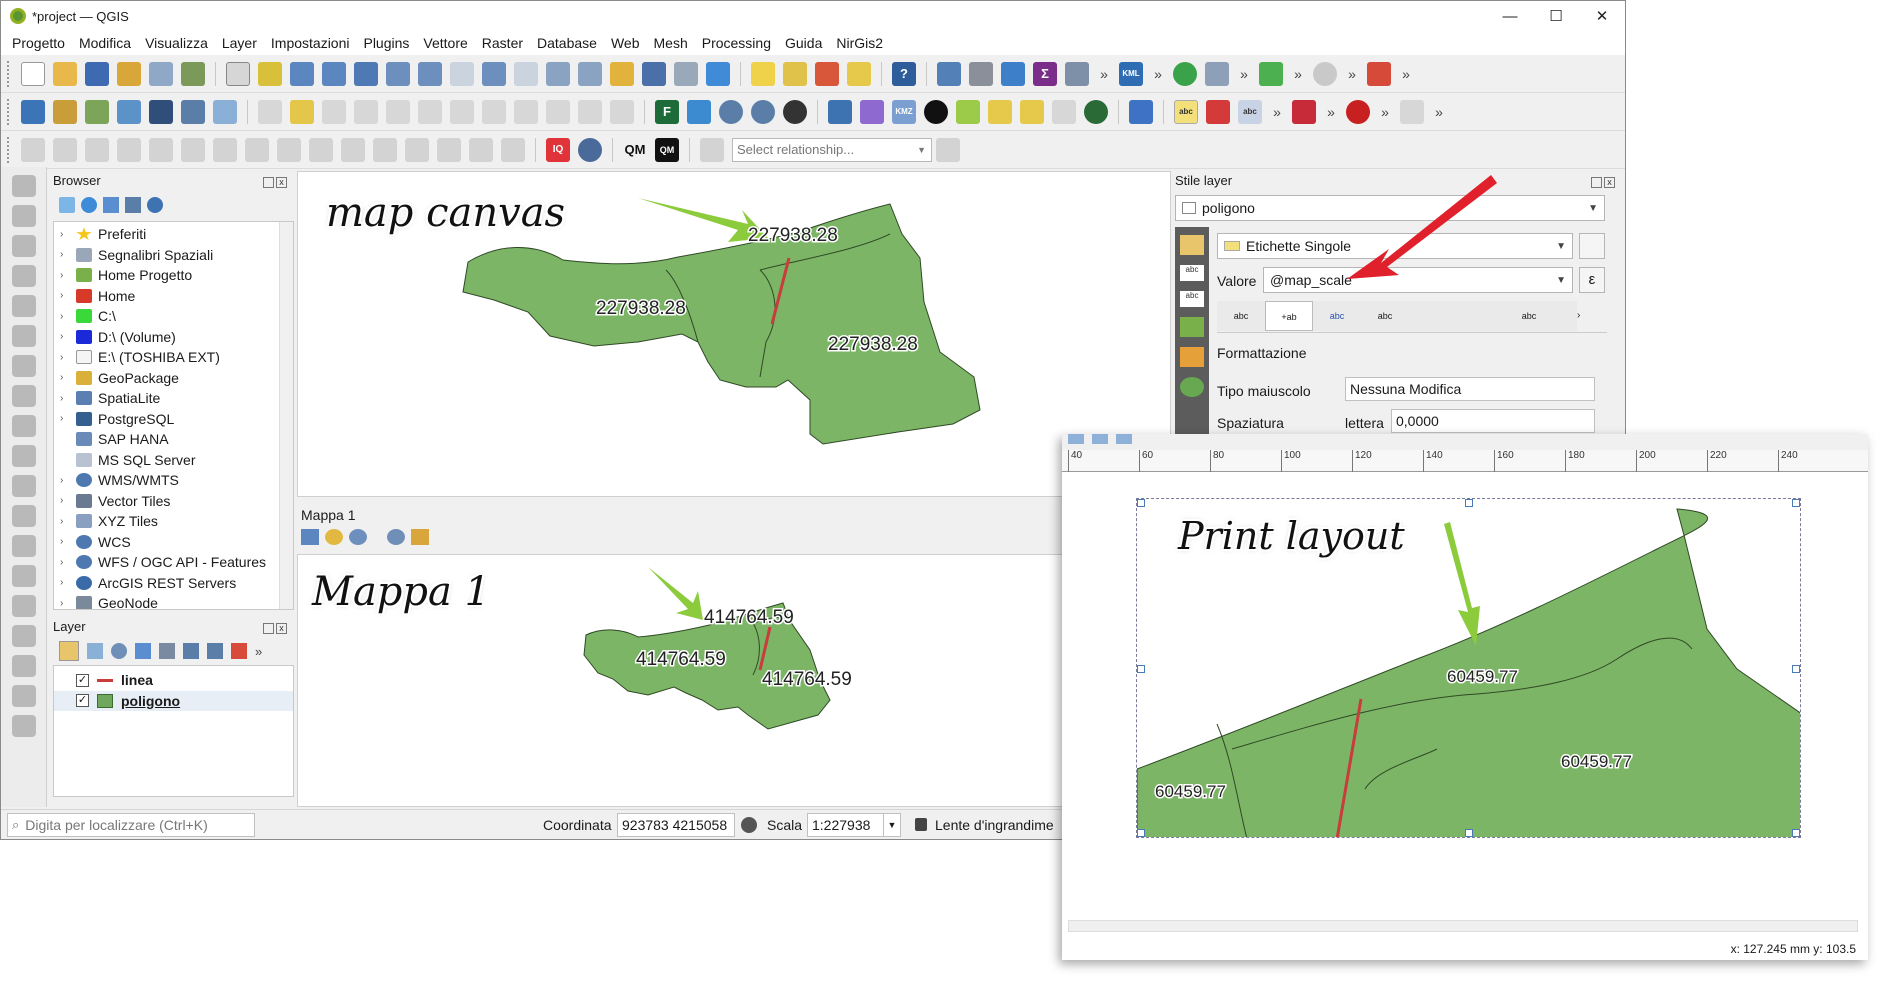 The width and height of the screenshot is (1886, 989). I want to click on copy-icon, so click(526, 111).